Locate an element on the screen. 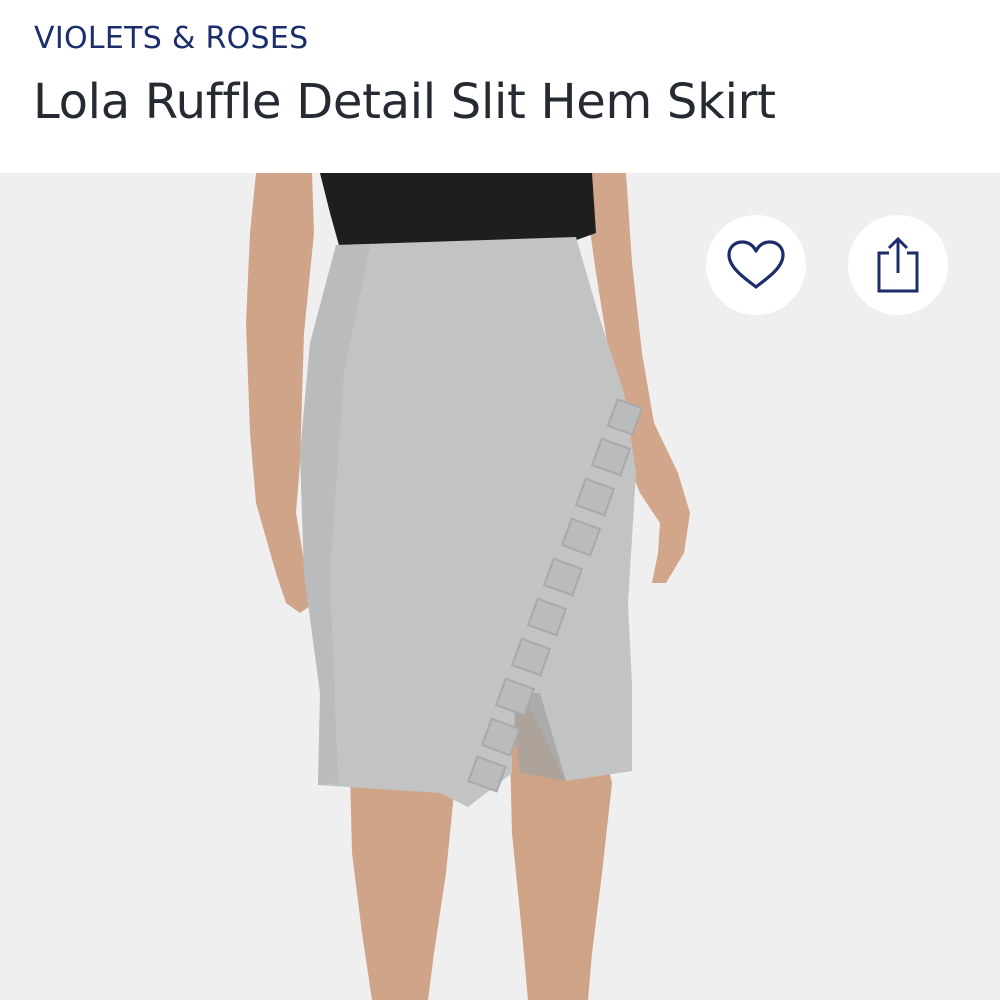 Image resolution: width=1000 pixels, height=1000 pixels. wishlist-button is located at coordinates (756, 265).